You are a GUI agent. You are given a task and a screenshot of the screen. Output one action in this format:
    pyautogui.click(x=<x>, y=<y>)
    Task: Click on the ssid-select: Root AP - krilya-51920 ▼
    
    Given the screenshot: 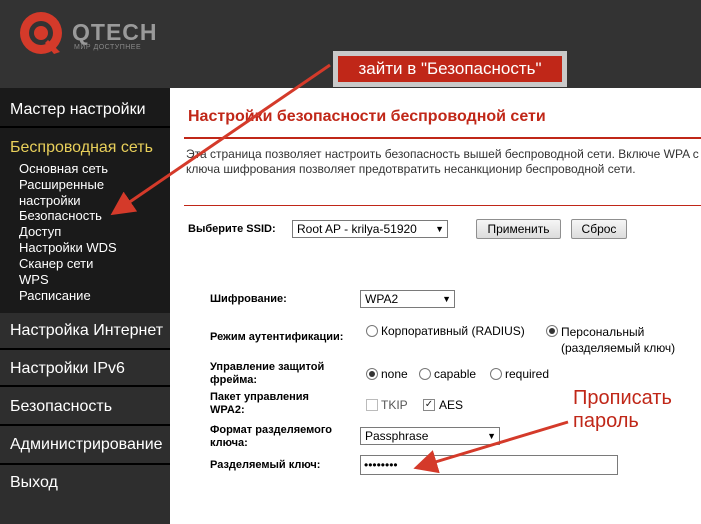 What is the action you would take?
    pyautogui.click(x=370, y=229)
    